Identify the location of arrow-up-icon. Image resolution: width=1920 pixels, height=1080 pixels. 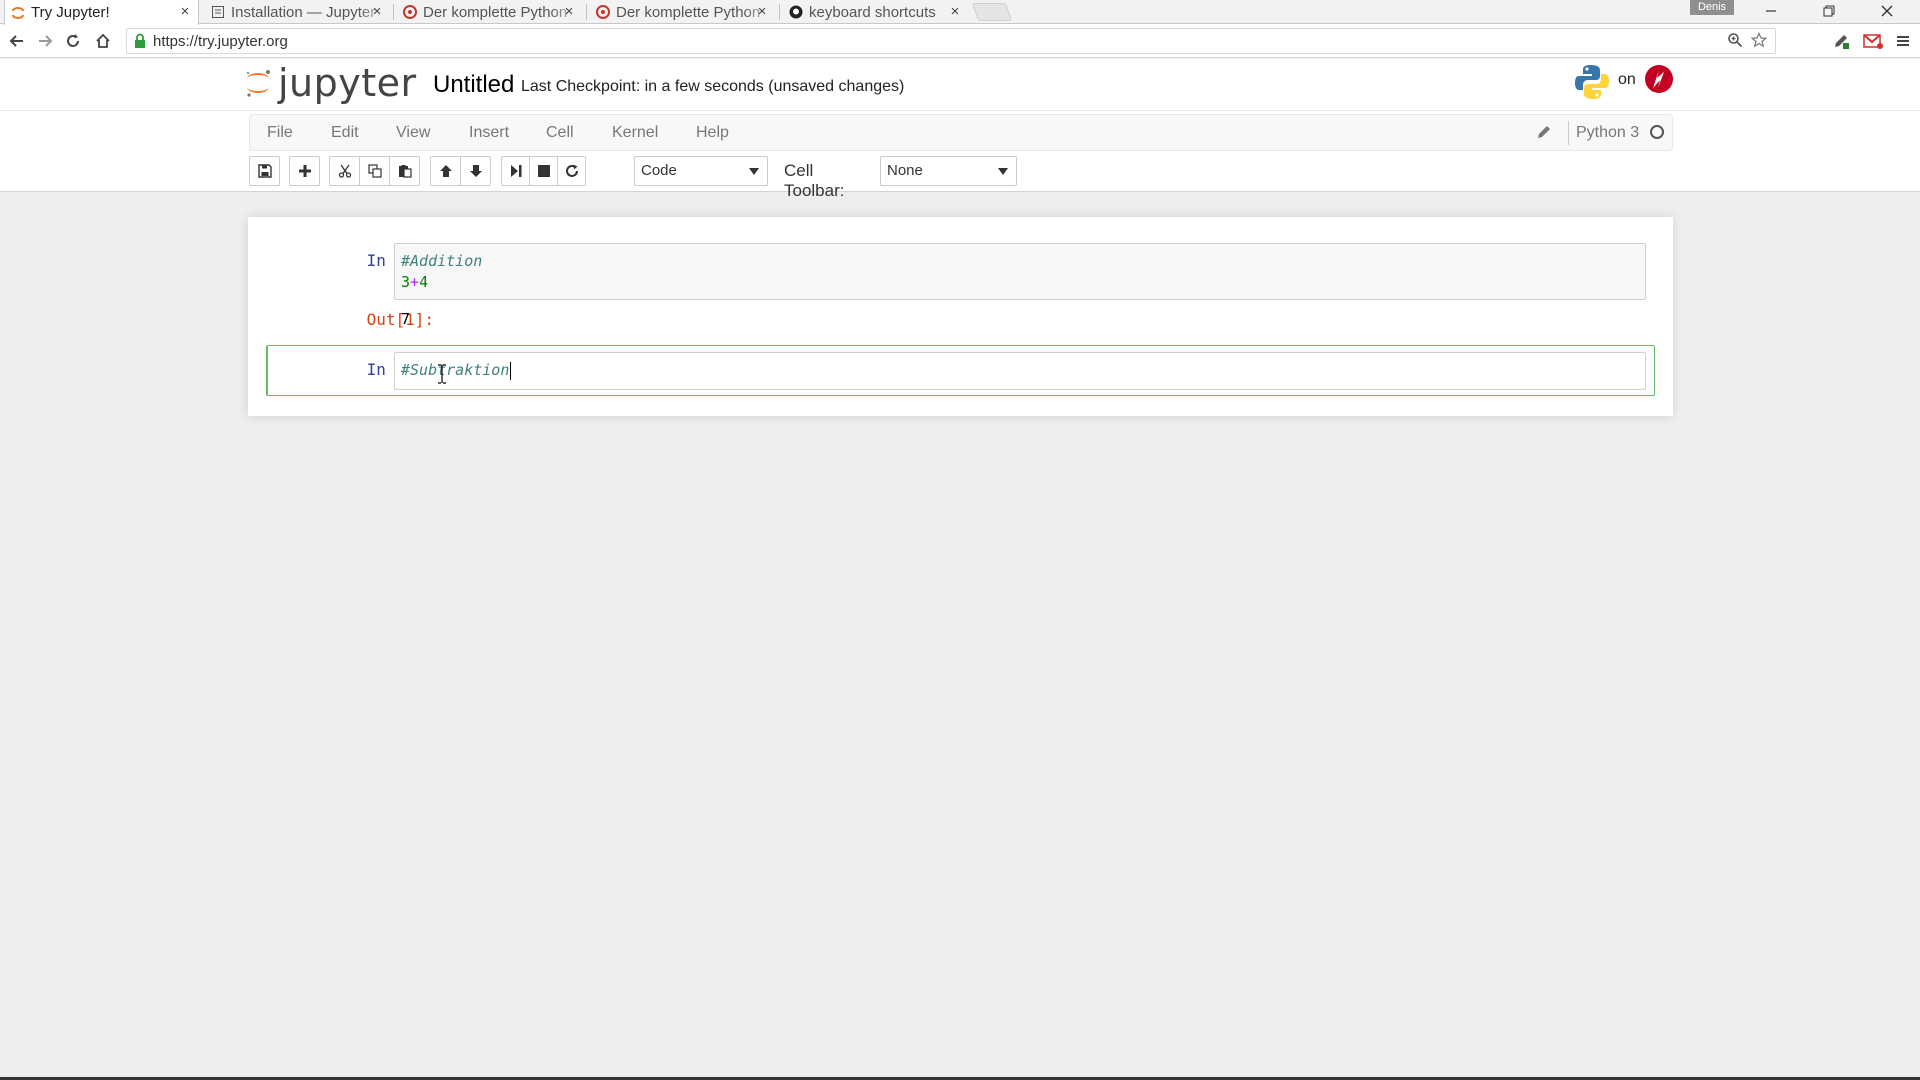
(445, 171).